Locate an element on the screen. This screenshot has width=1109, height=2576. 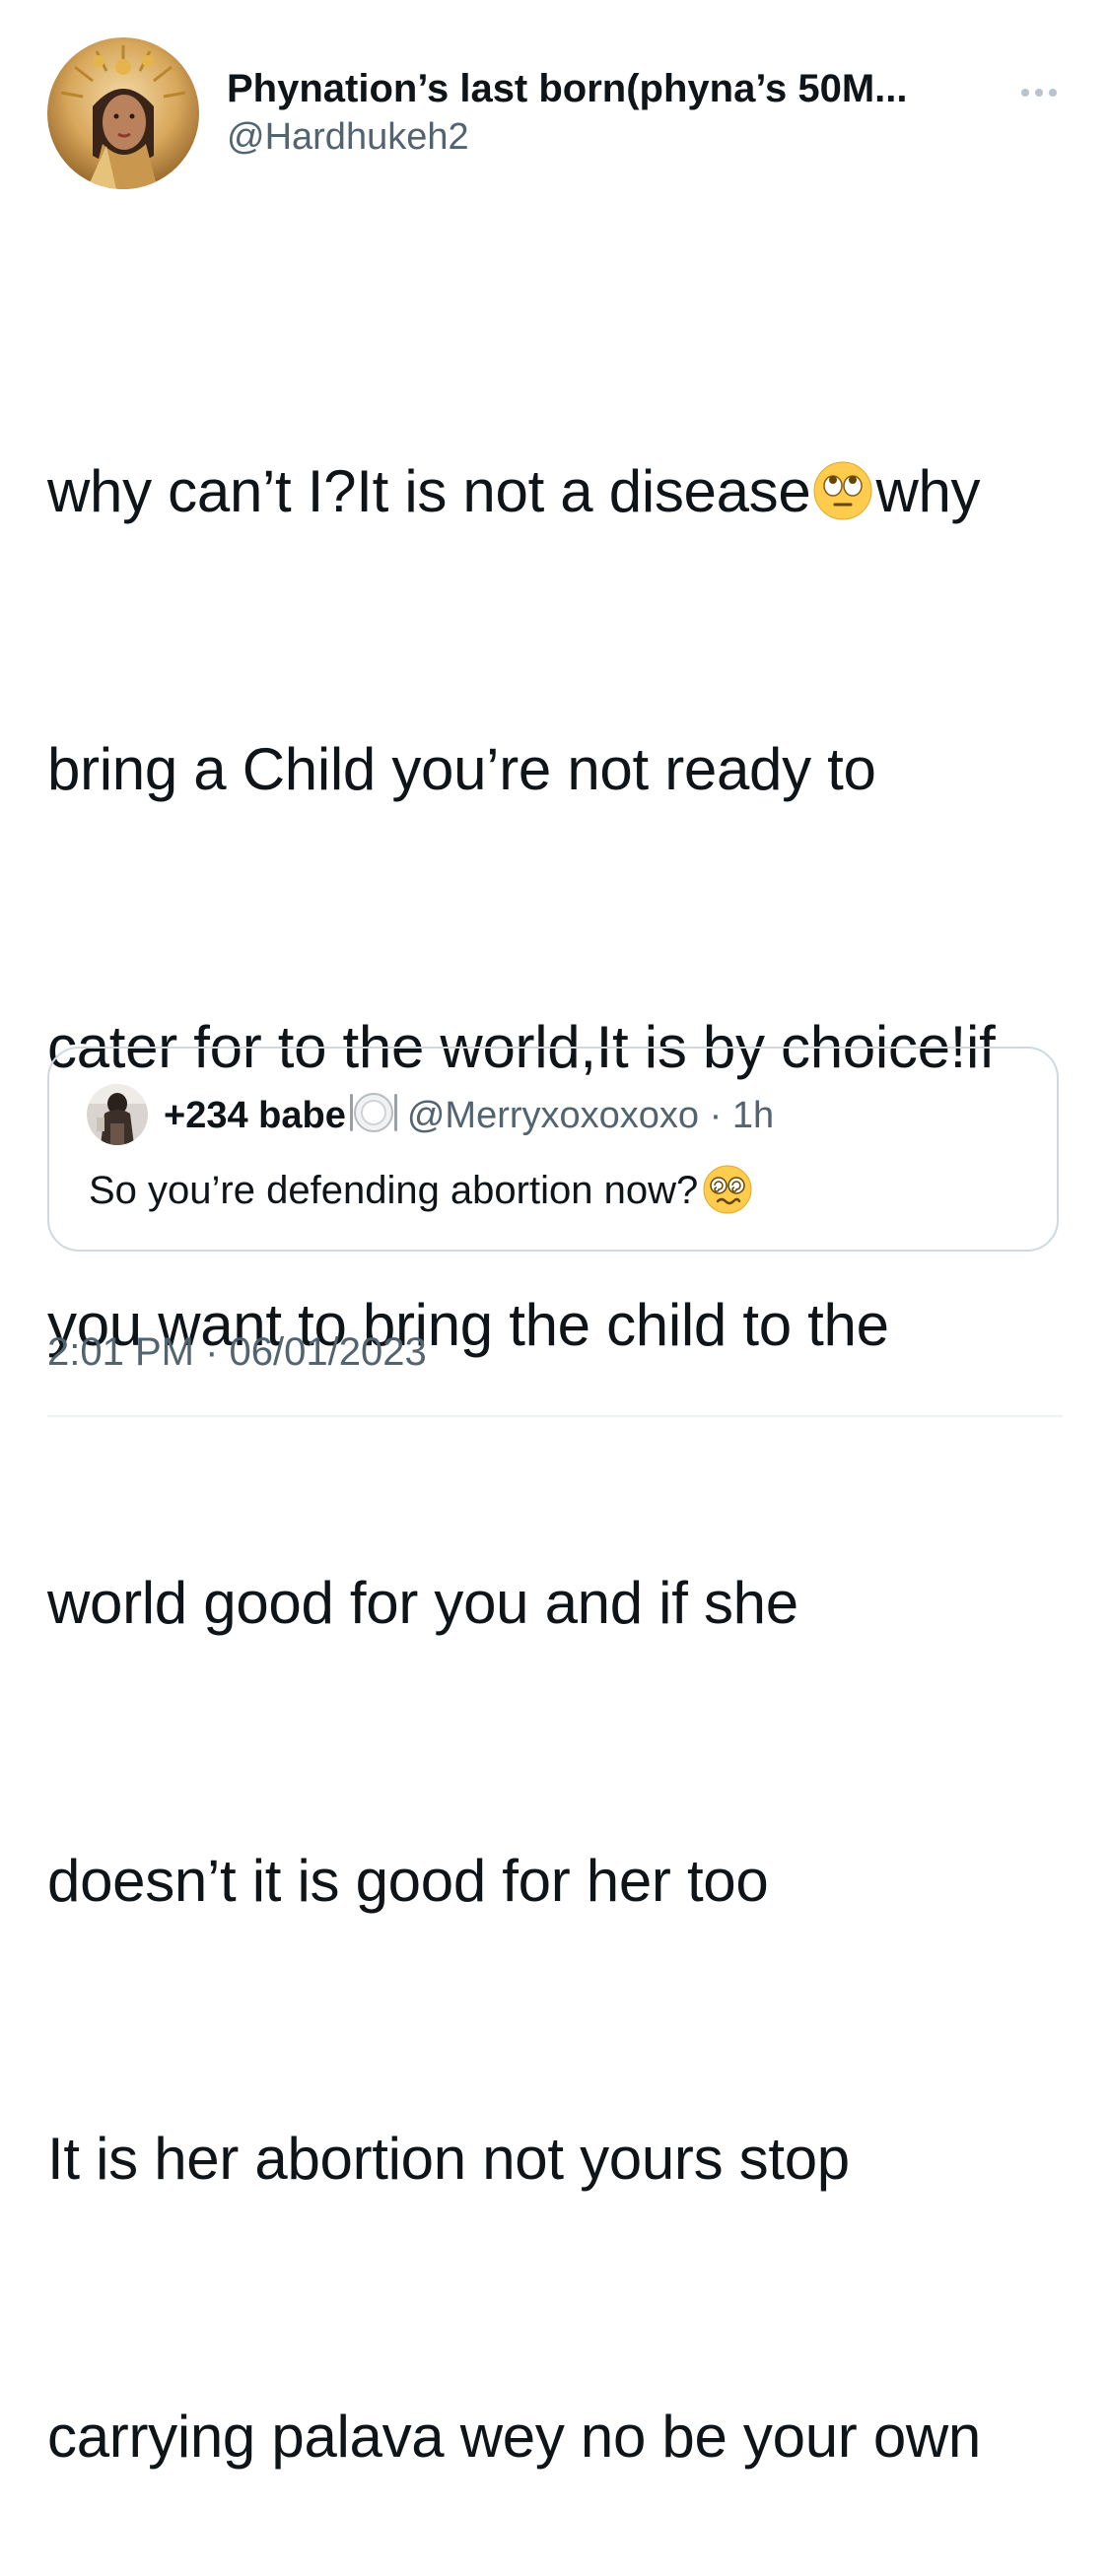
tweet-line: bring a Child you’re not ready to is located at coordinates (461, 769).